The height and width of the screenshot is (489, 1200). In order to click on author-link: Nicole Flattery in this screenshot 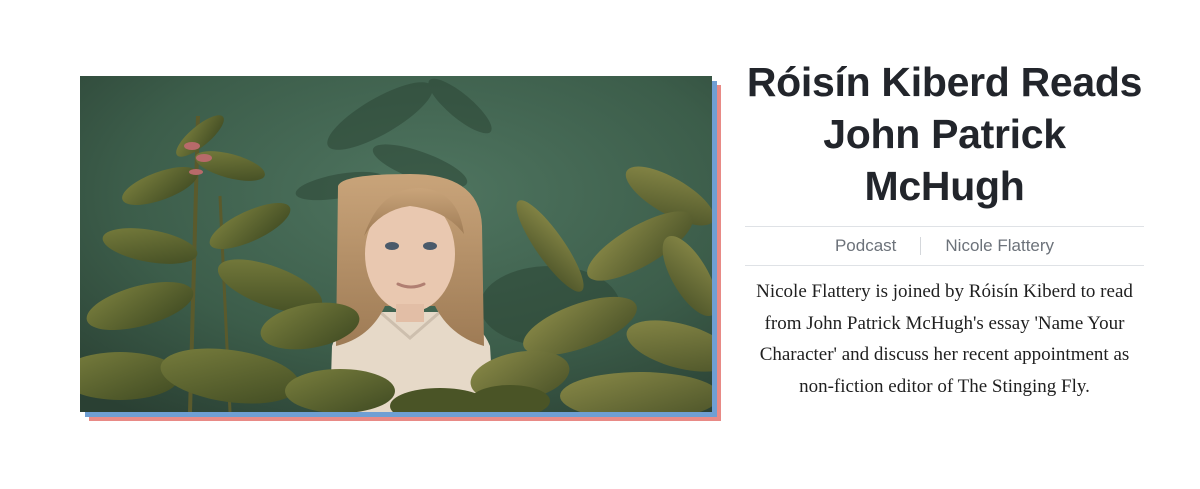, I will do `click(999, 246)`.